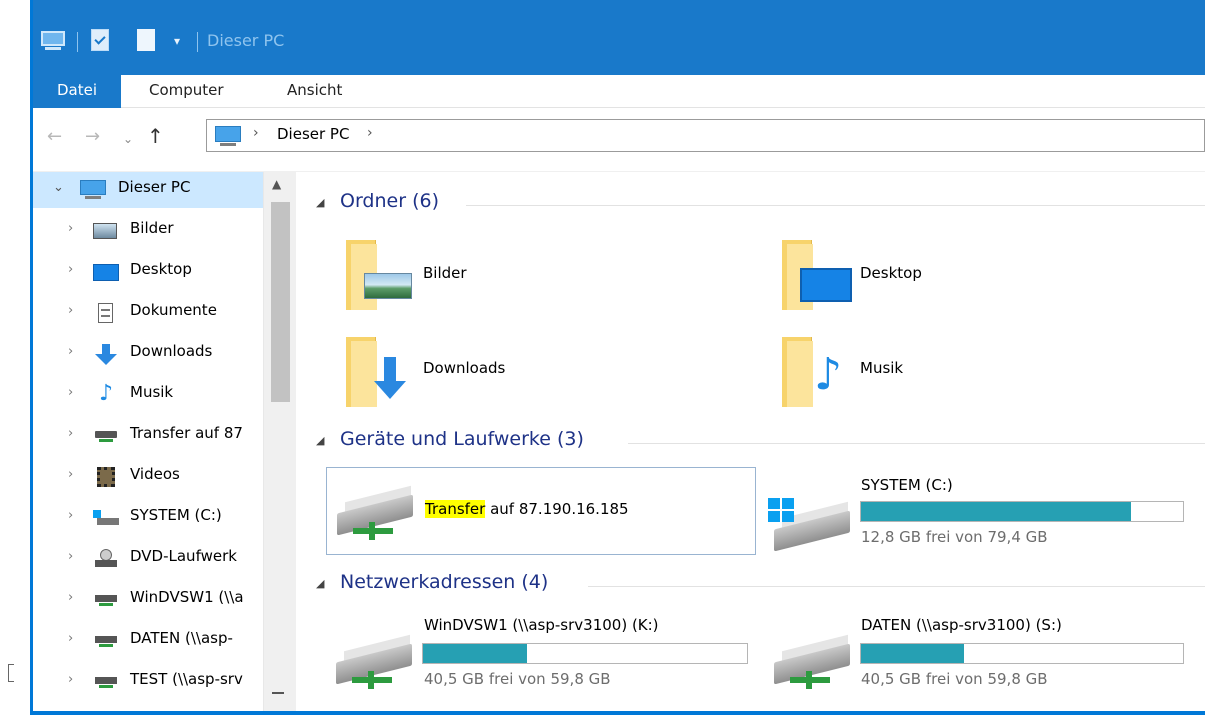 This screenshot has height=715, width=1205. Describe the element at coordinates (760, 443) in the screenshot. I see `devices-section-header: ◢ Geräte und Laufwerke (3)` at that location.